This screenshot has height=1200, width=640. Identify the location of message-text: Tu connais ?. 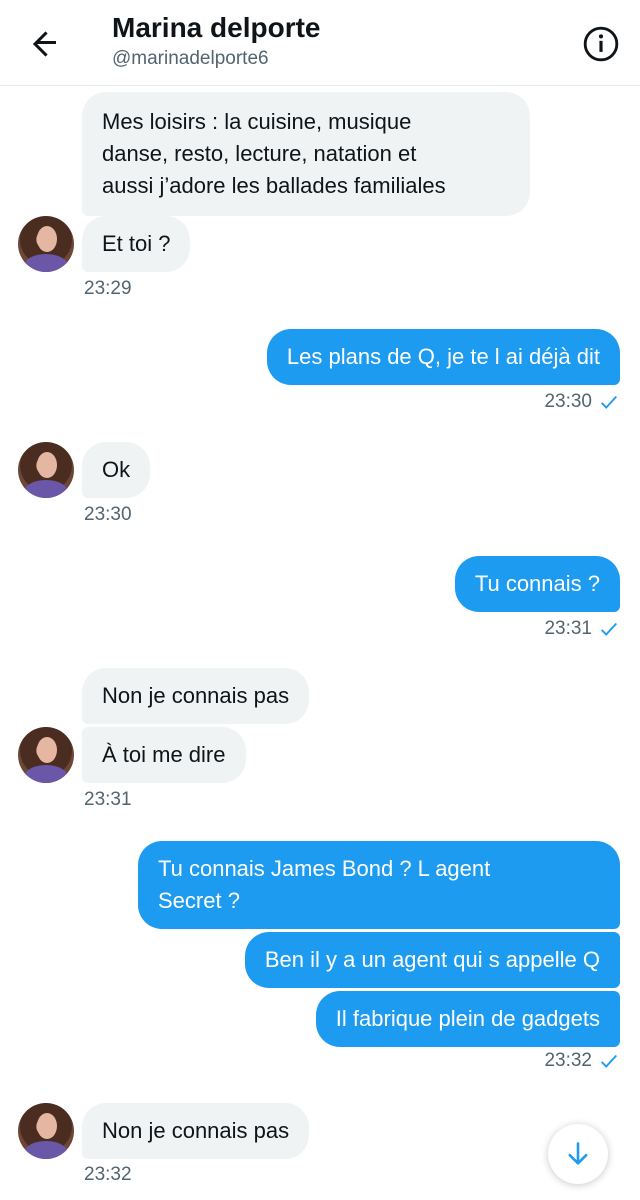
(537, 583).